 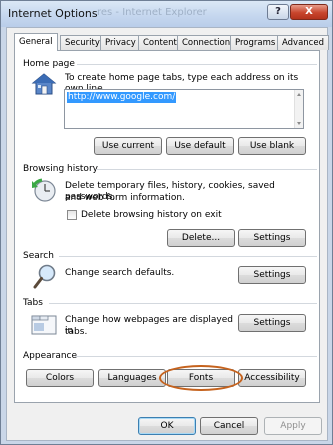 What do you see at coordinates (200, 146) in the screenshot?
I see `use-default-button: Use default` at bounding box center [200, 146].